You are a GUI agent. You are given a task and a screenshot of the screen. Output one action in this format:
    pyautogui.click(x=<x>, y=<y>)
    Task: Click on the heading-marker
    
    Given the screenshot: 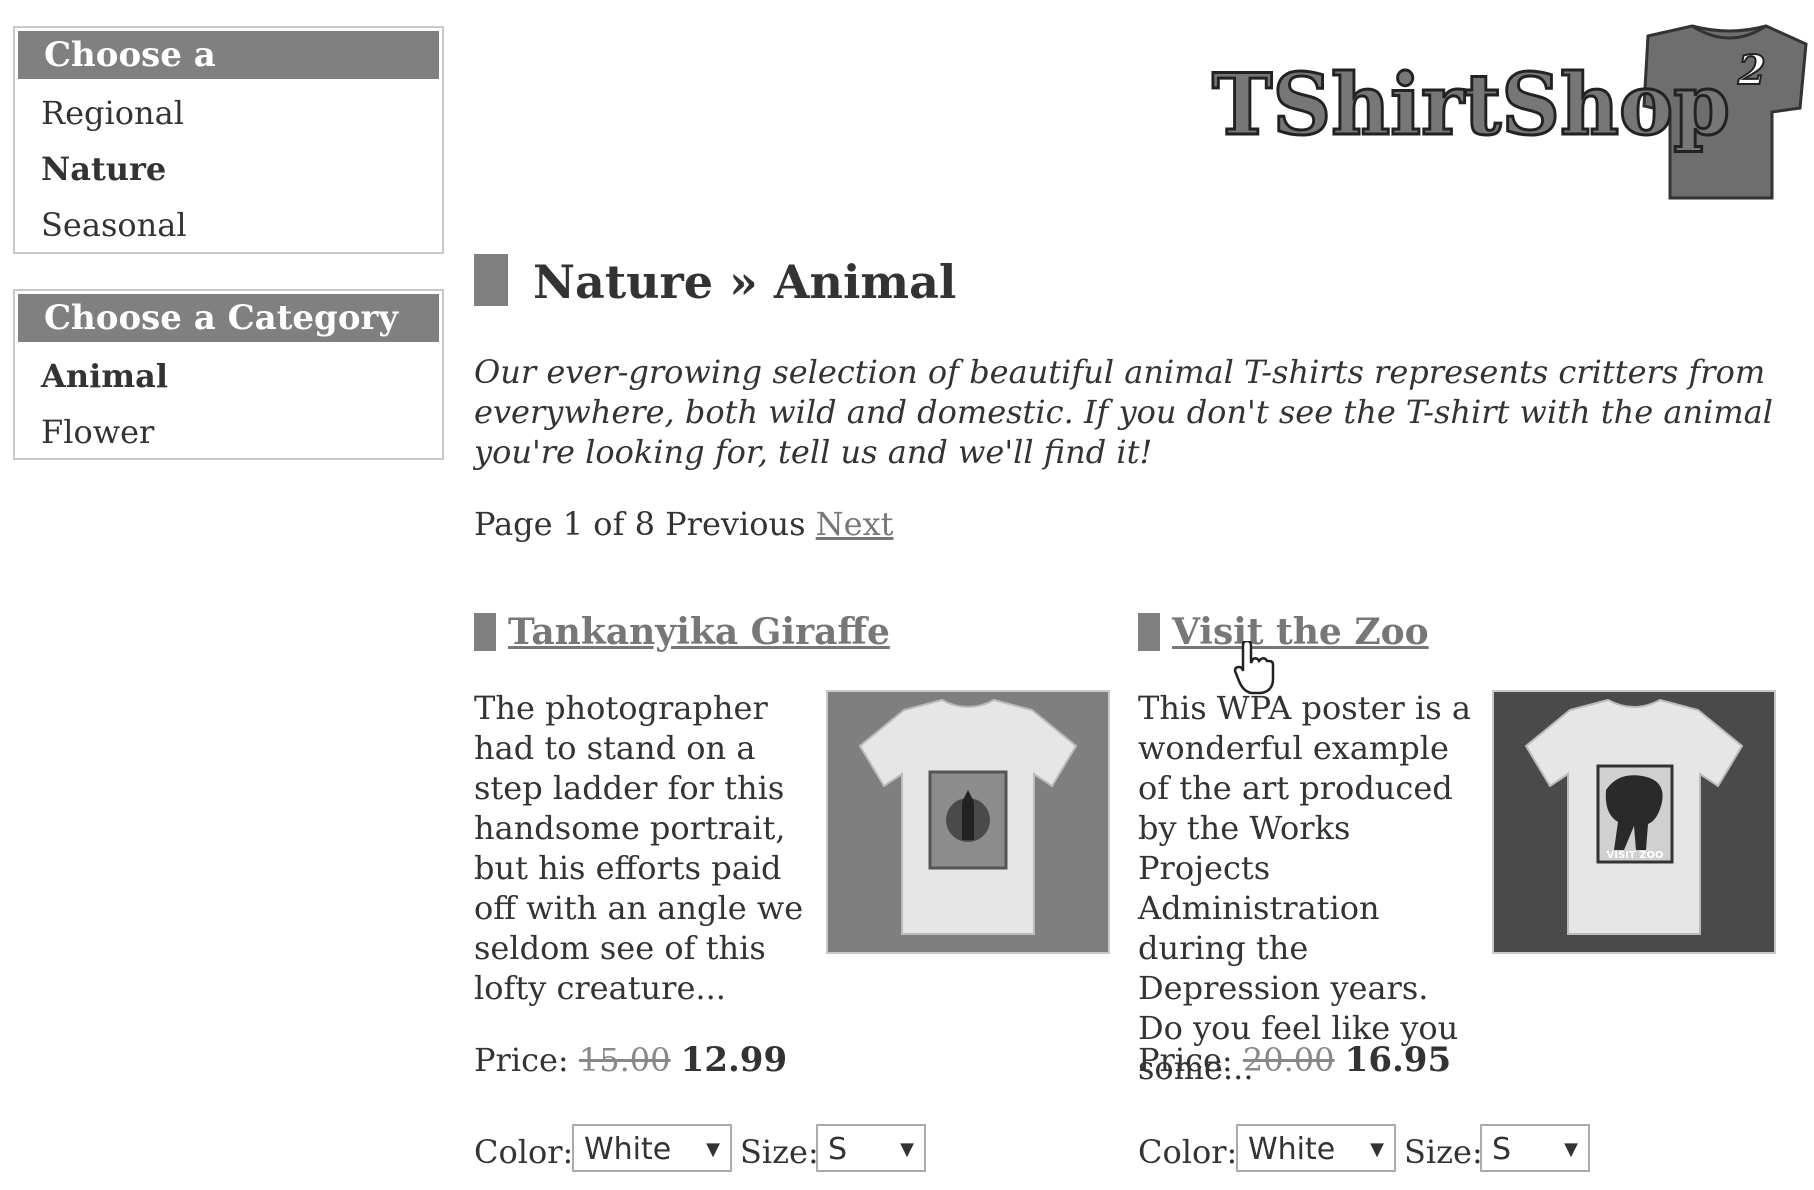 What is the action you would take?
    pyautogui.click(x=491, y=280)
    